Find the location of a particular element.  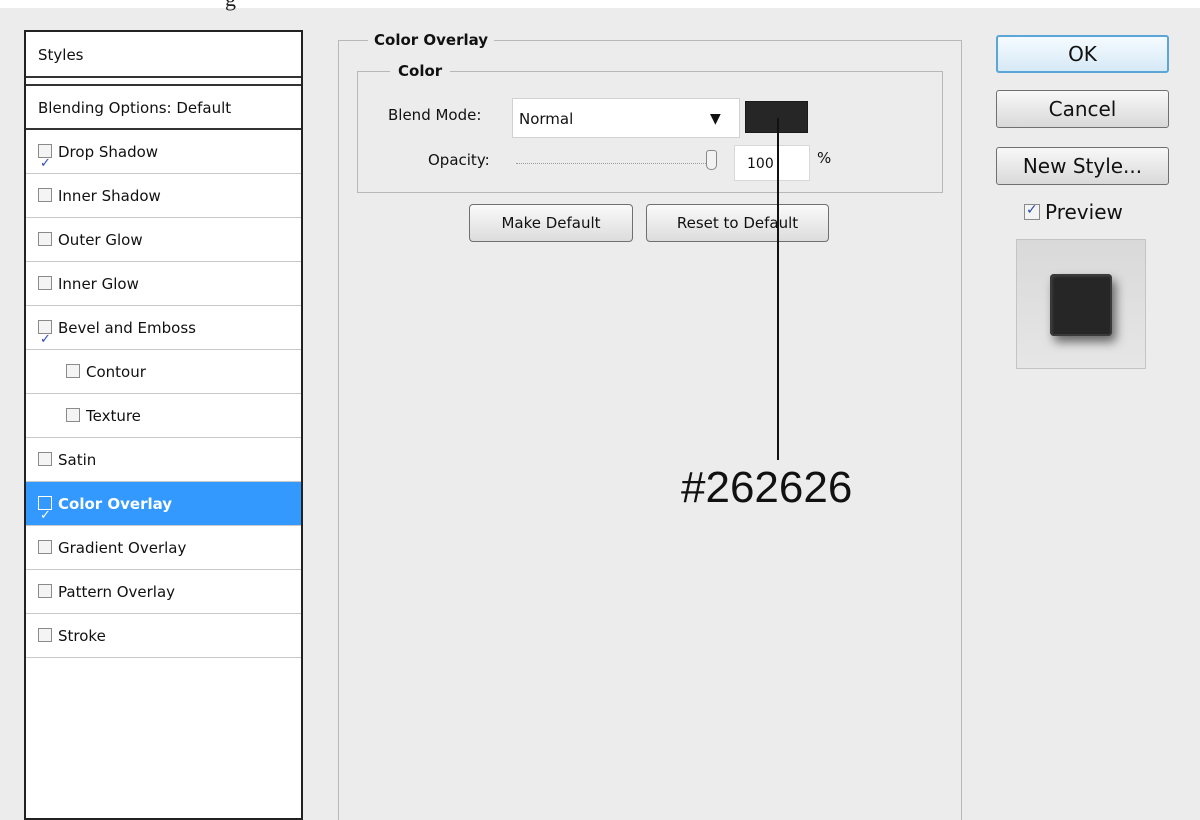

blending-options-item: Blending Options: Default is located at coordinates (163, 107).